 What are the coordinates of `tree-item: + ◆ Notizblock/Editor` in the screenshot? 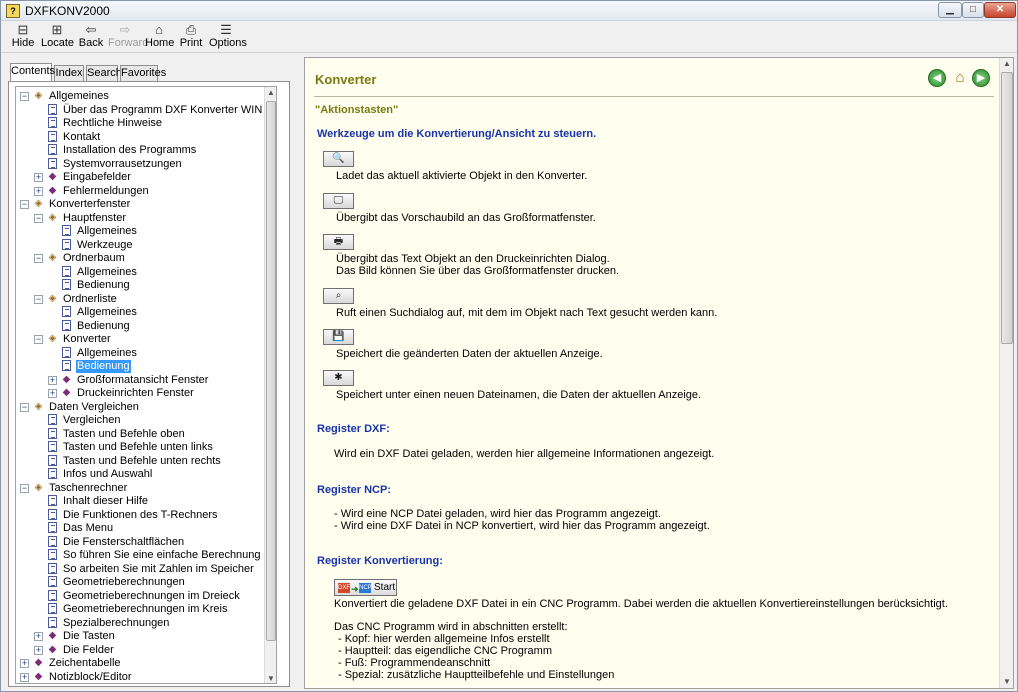 It's located at (140, 677).